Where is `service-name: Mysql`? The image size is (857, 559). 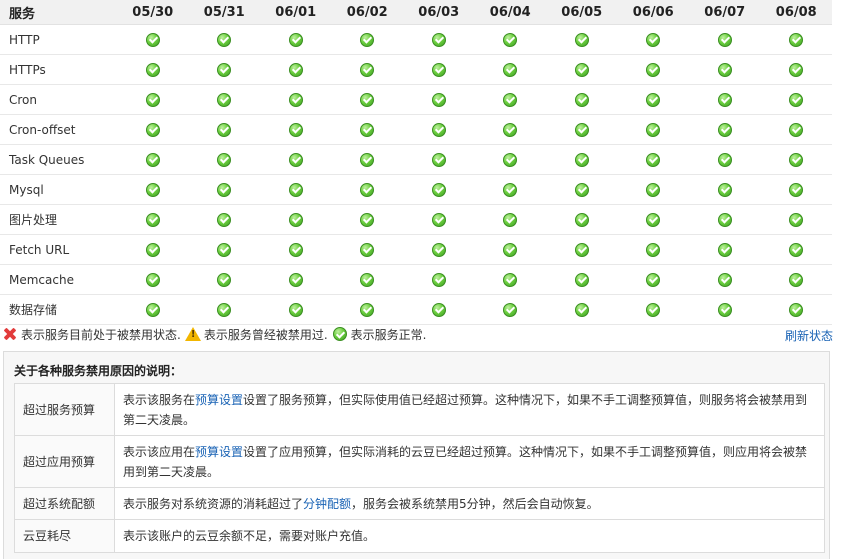
service-name: Mysql is located at coordinates (58, 189).